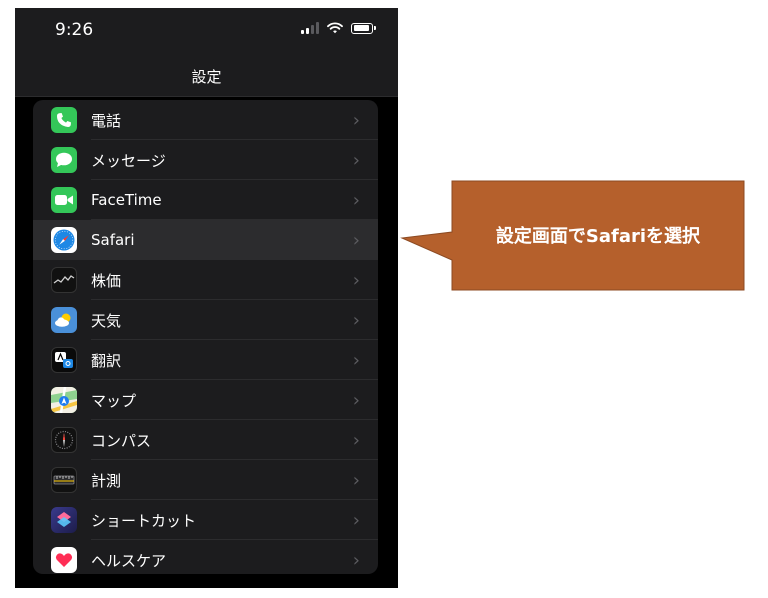  Describe the element at coordinates (64, 520) in the screenshot. I see `shortcuts-icon` at that location.